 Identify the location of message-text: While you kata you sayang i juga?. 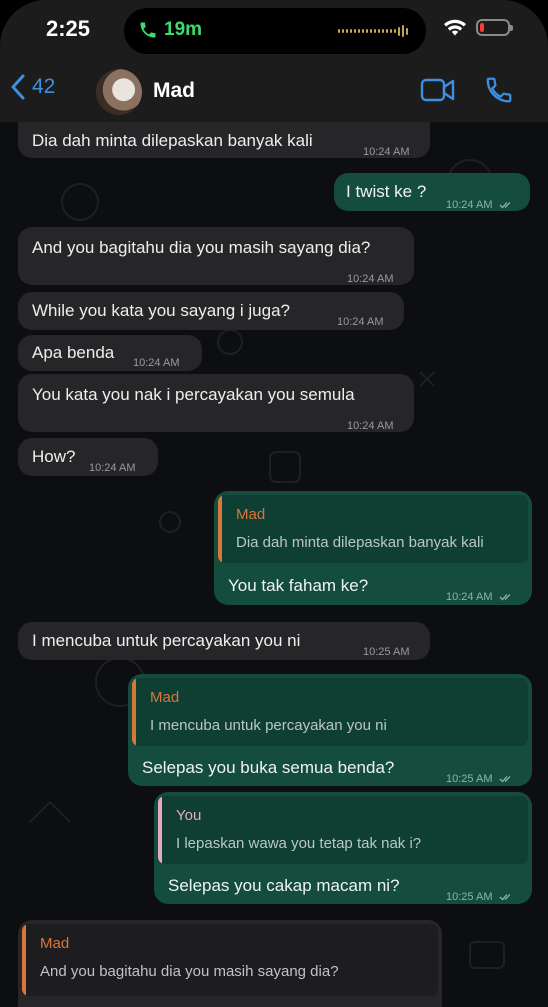
(161, 310).